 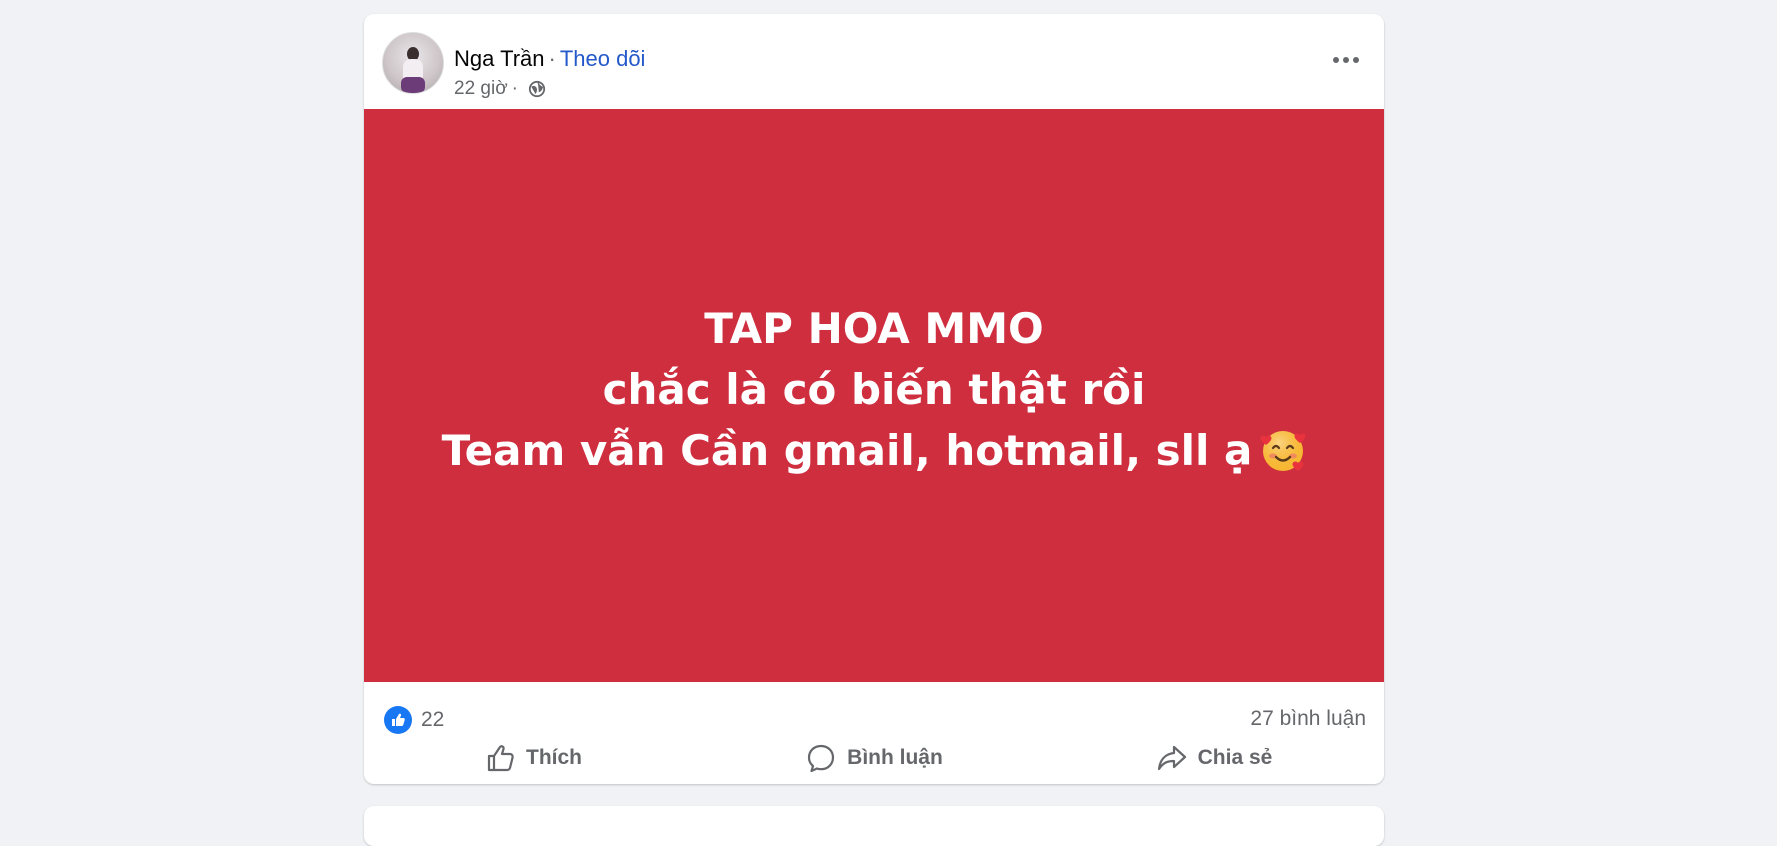 I want to click on smiling-face-with-hearts-emoji, so click(x=1283, y=450).